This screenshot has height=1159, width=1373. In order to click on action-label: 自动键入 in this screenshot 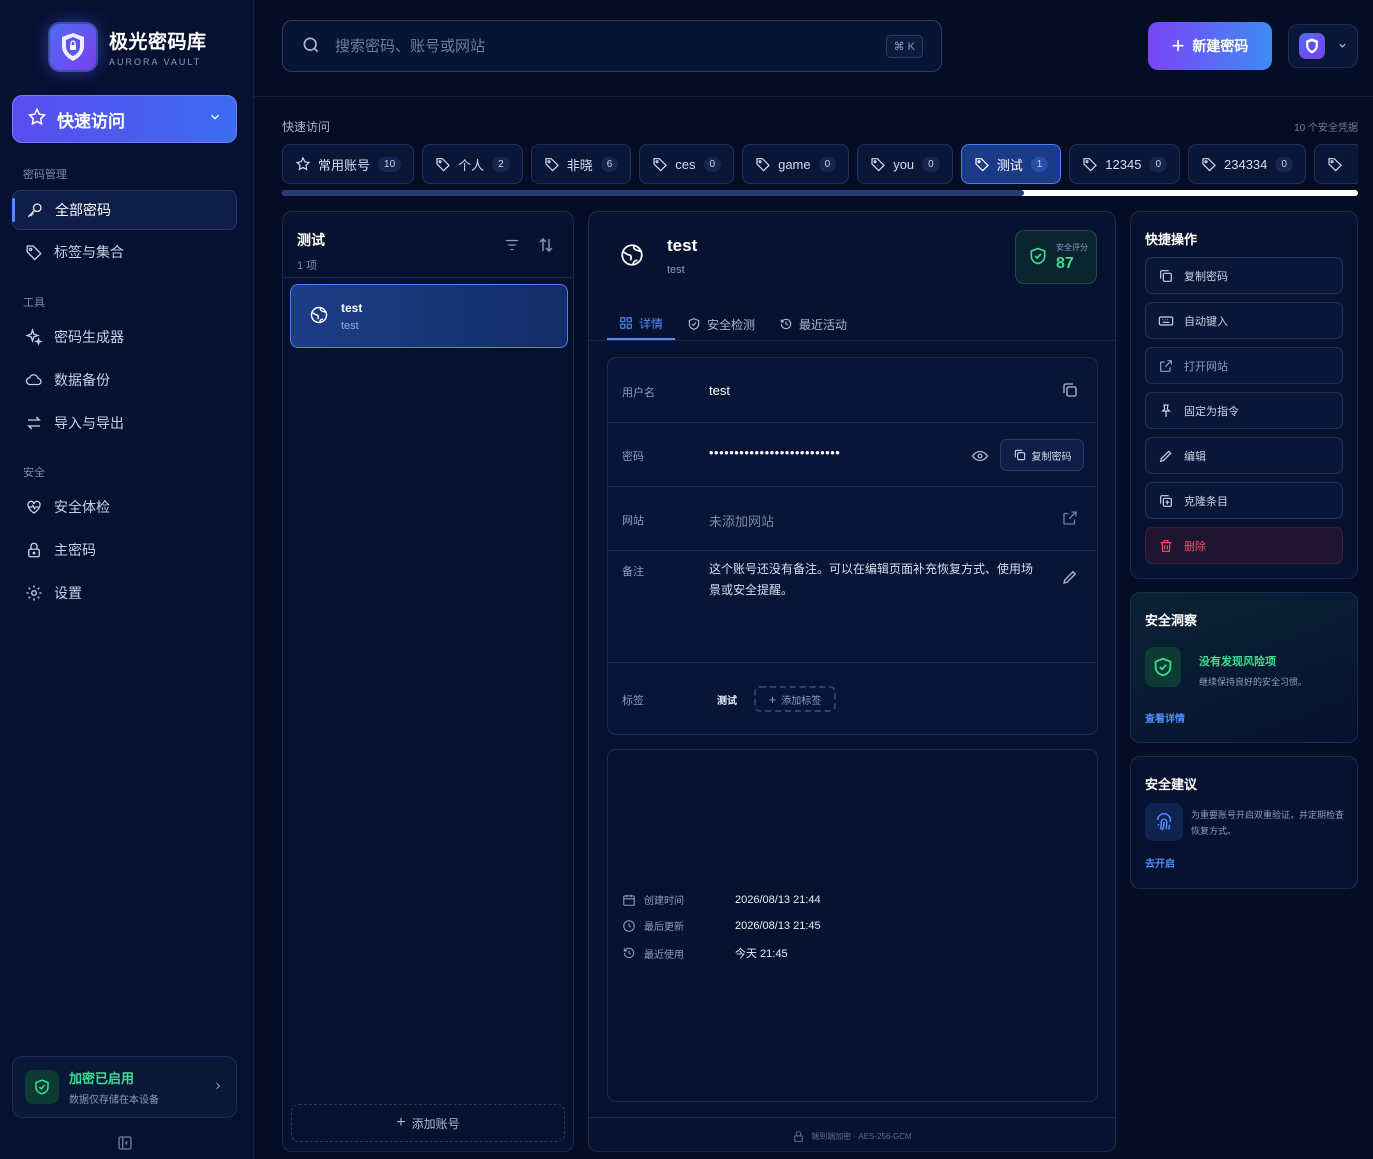, I will do `click(1206, 321)`.